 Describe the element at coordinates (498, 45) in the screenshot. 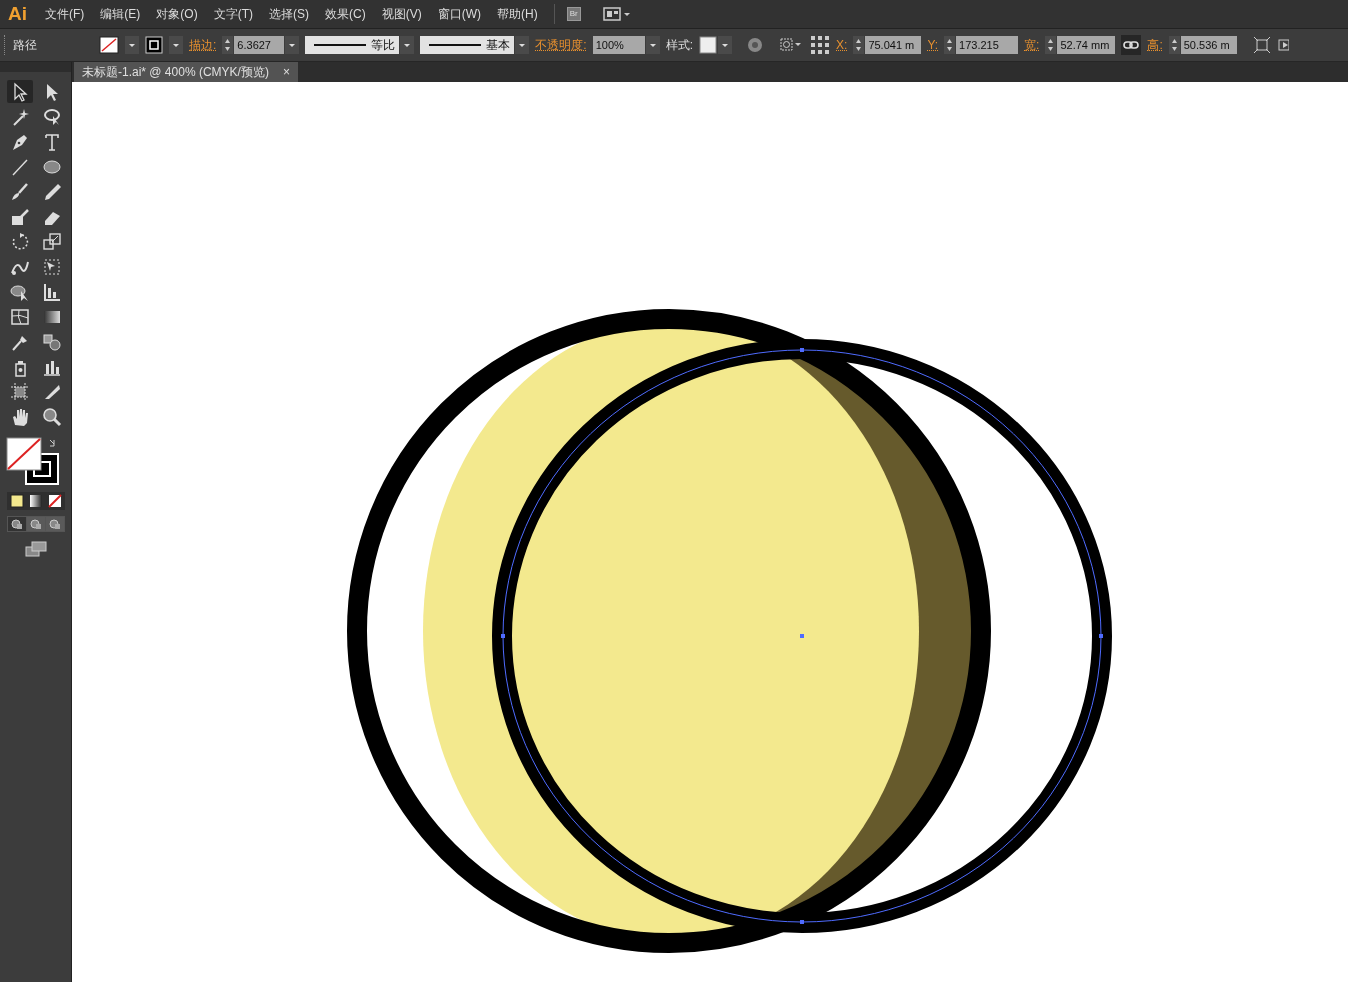

I see `dropdown-value: 基本` at that location.